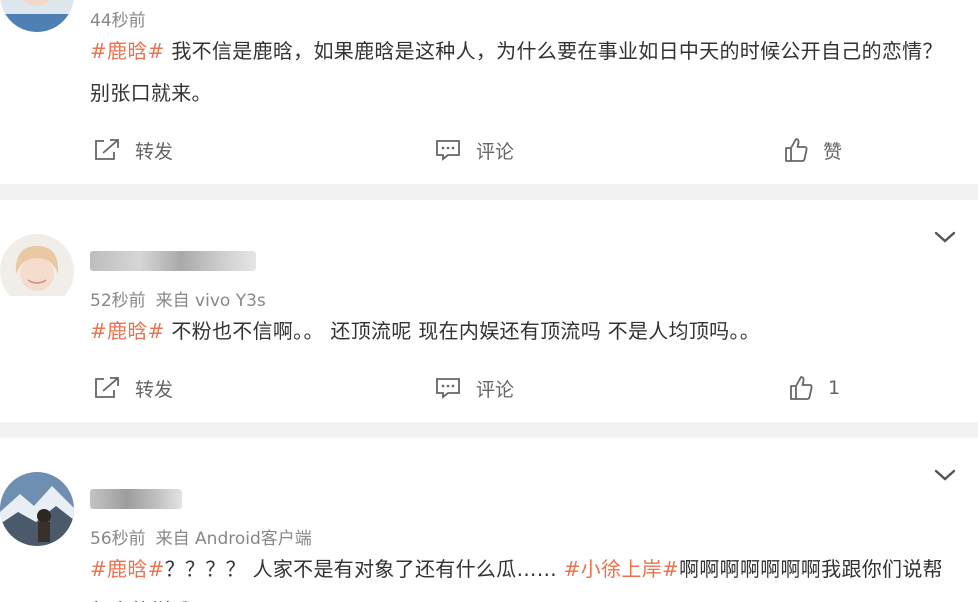 The image size is (978, 602). What do you see at coordinates (833, 151) in the screenshot?
I see `like-label: 赞` at bounding box center [833, 151].